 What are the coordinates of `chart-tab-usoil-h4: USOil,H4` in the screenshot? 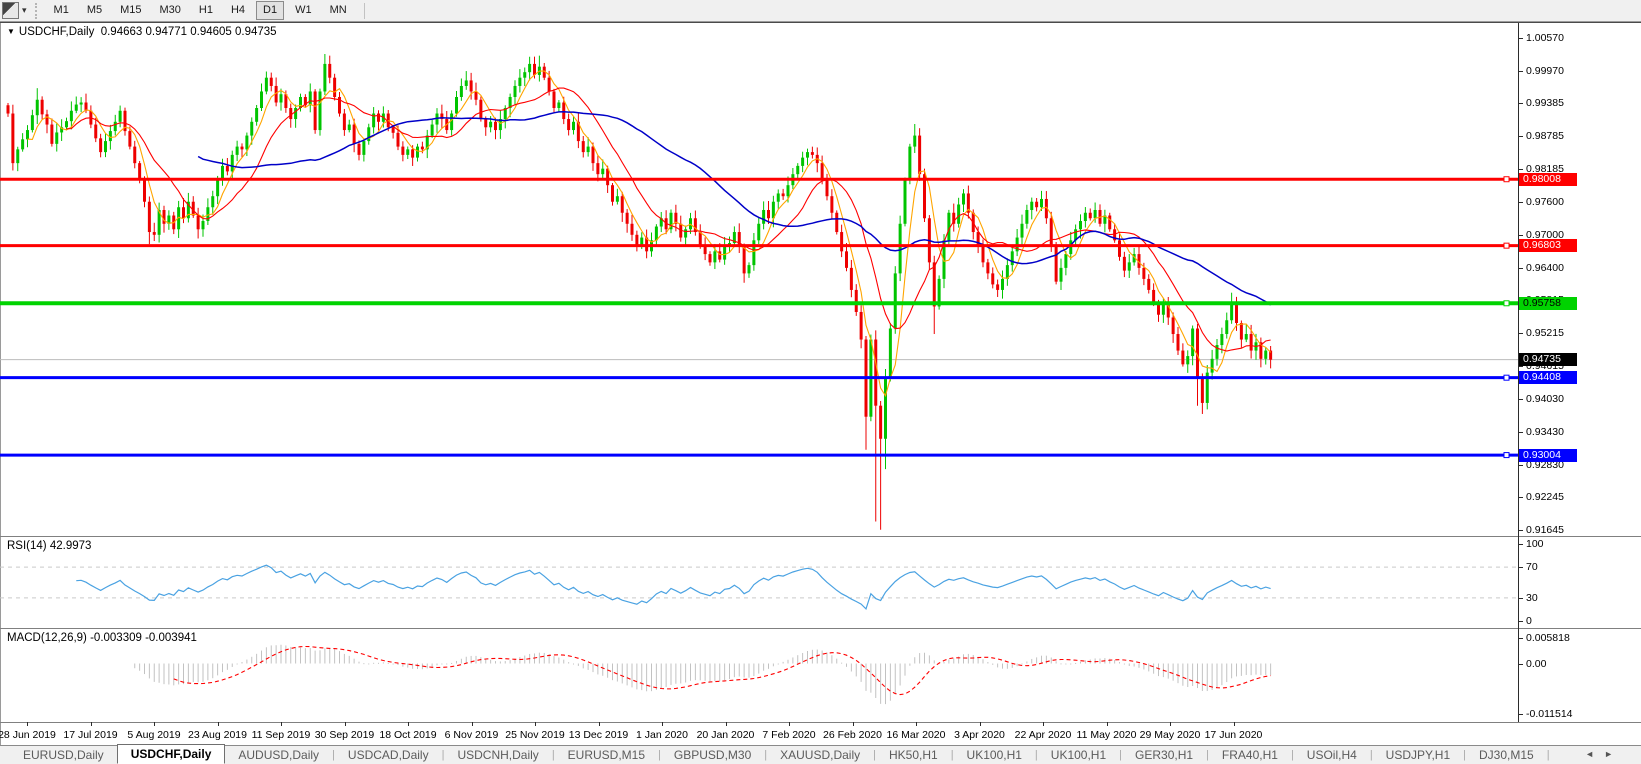 It's located at (1332, 755).